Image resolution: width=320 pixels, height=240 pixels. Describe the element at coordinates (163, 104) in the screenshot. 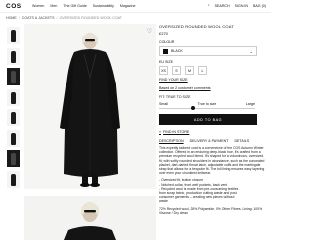

I see `fit-small: Small` at that location.